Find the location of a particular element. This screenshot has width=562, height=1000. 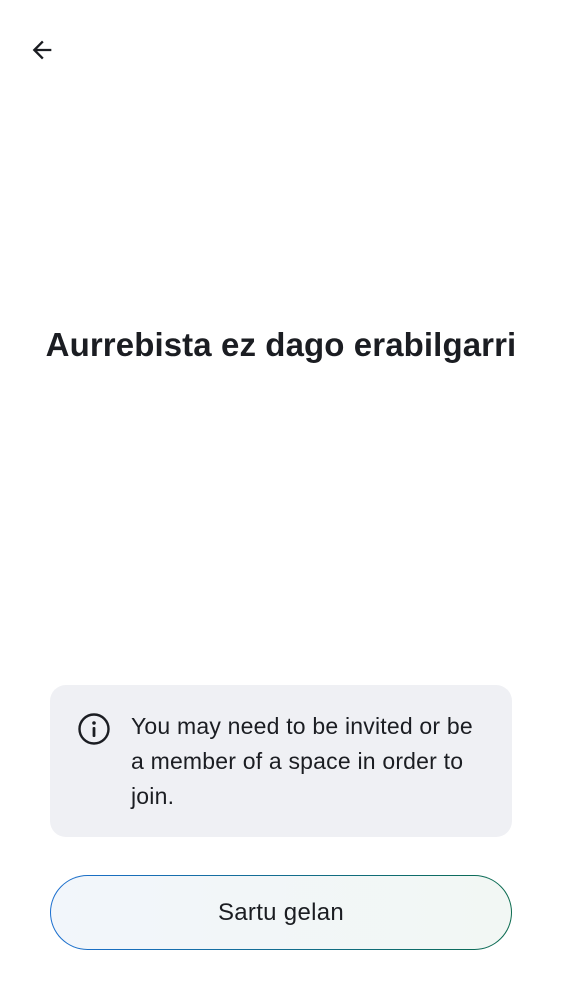

page-title: Aurrebista ez dago erabilgarri is located at coordinates (281, 344).